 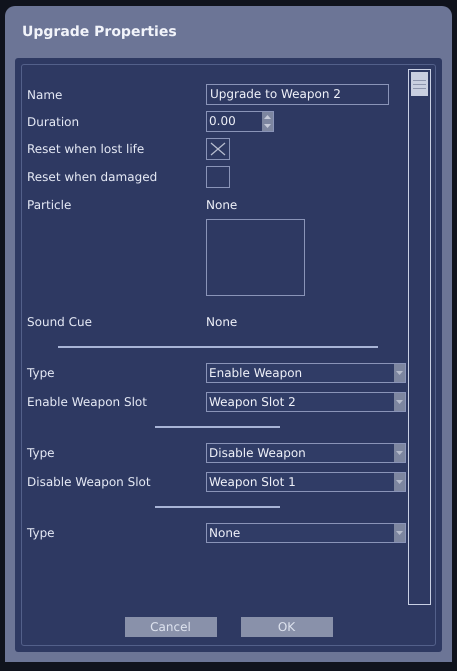 I want to click on name-field: Upgrade to Weapon 2, so click(x=297, y=94).